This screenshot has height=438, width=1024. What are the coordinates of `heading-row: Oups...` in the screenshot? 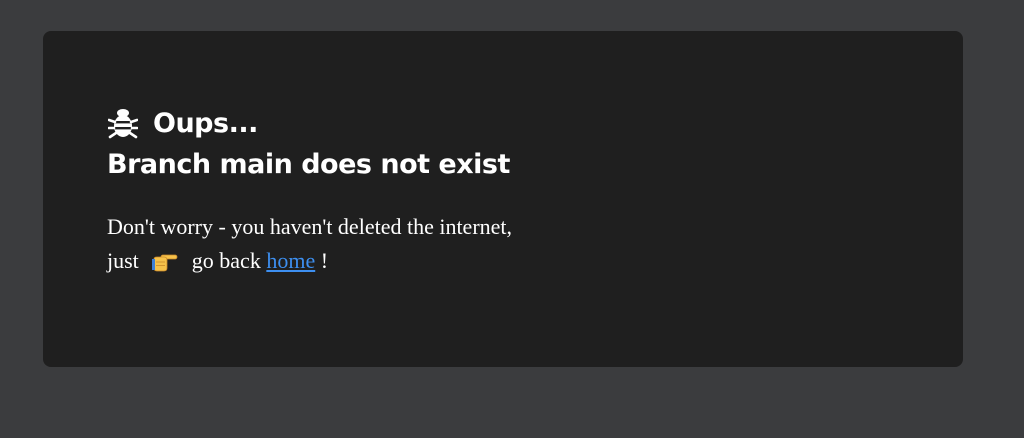 It's located at (309, 123).